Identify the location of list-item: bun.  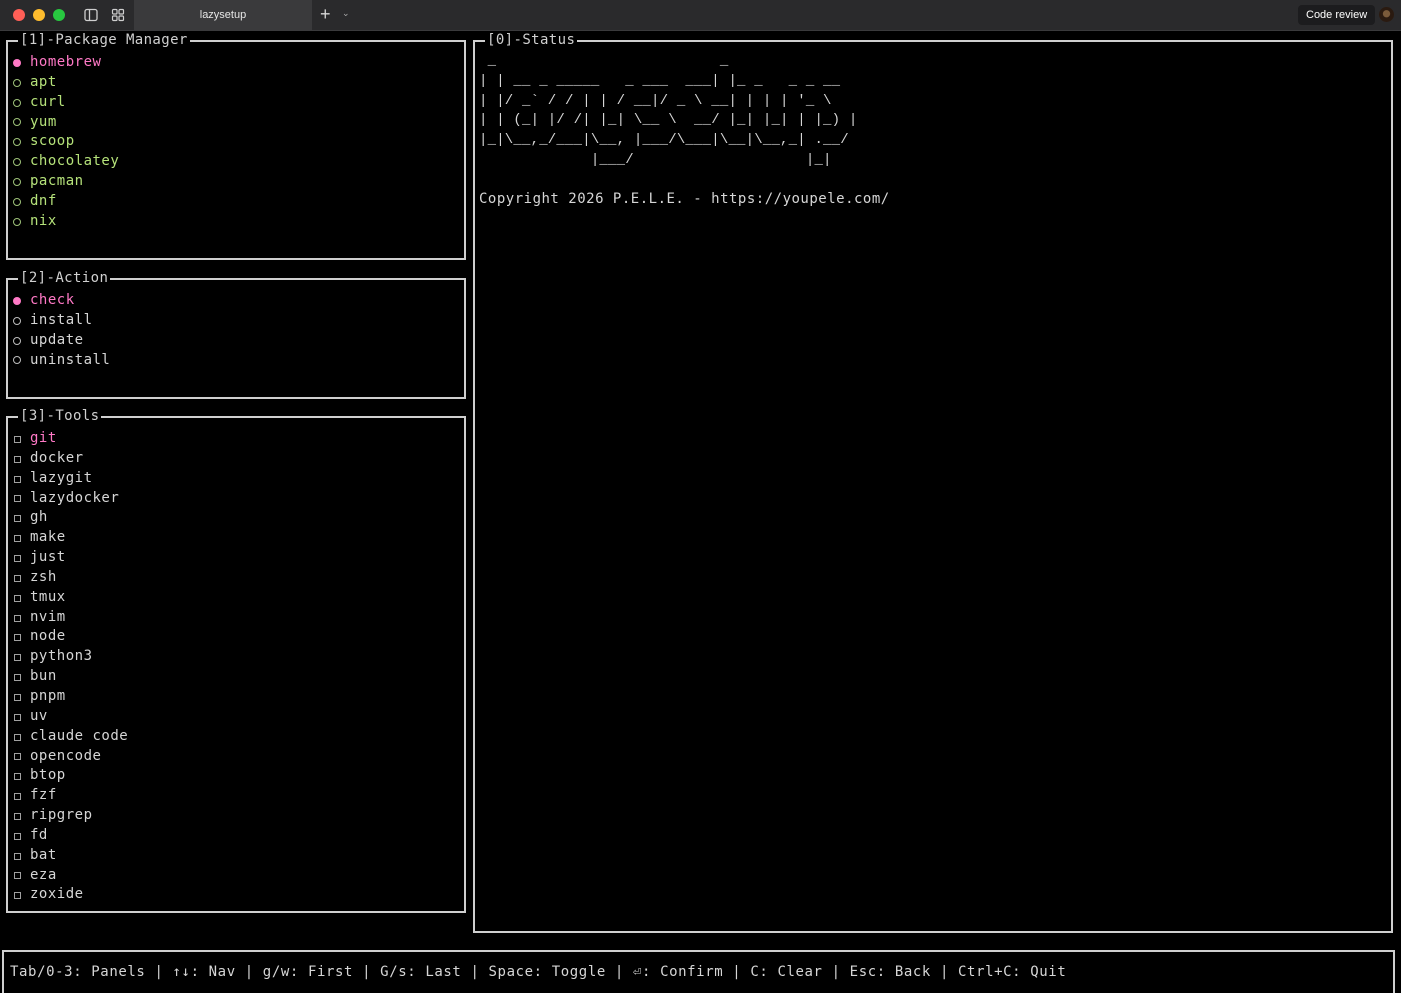
(69, 677).